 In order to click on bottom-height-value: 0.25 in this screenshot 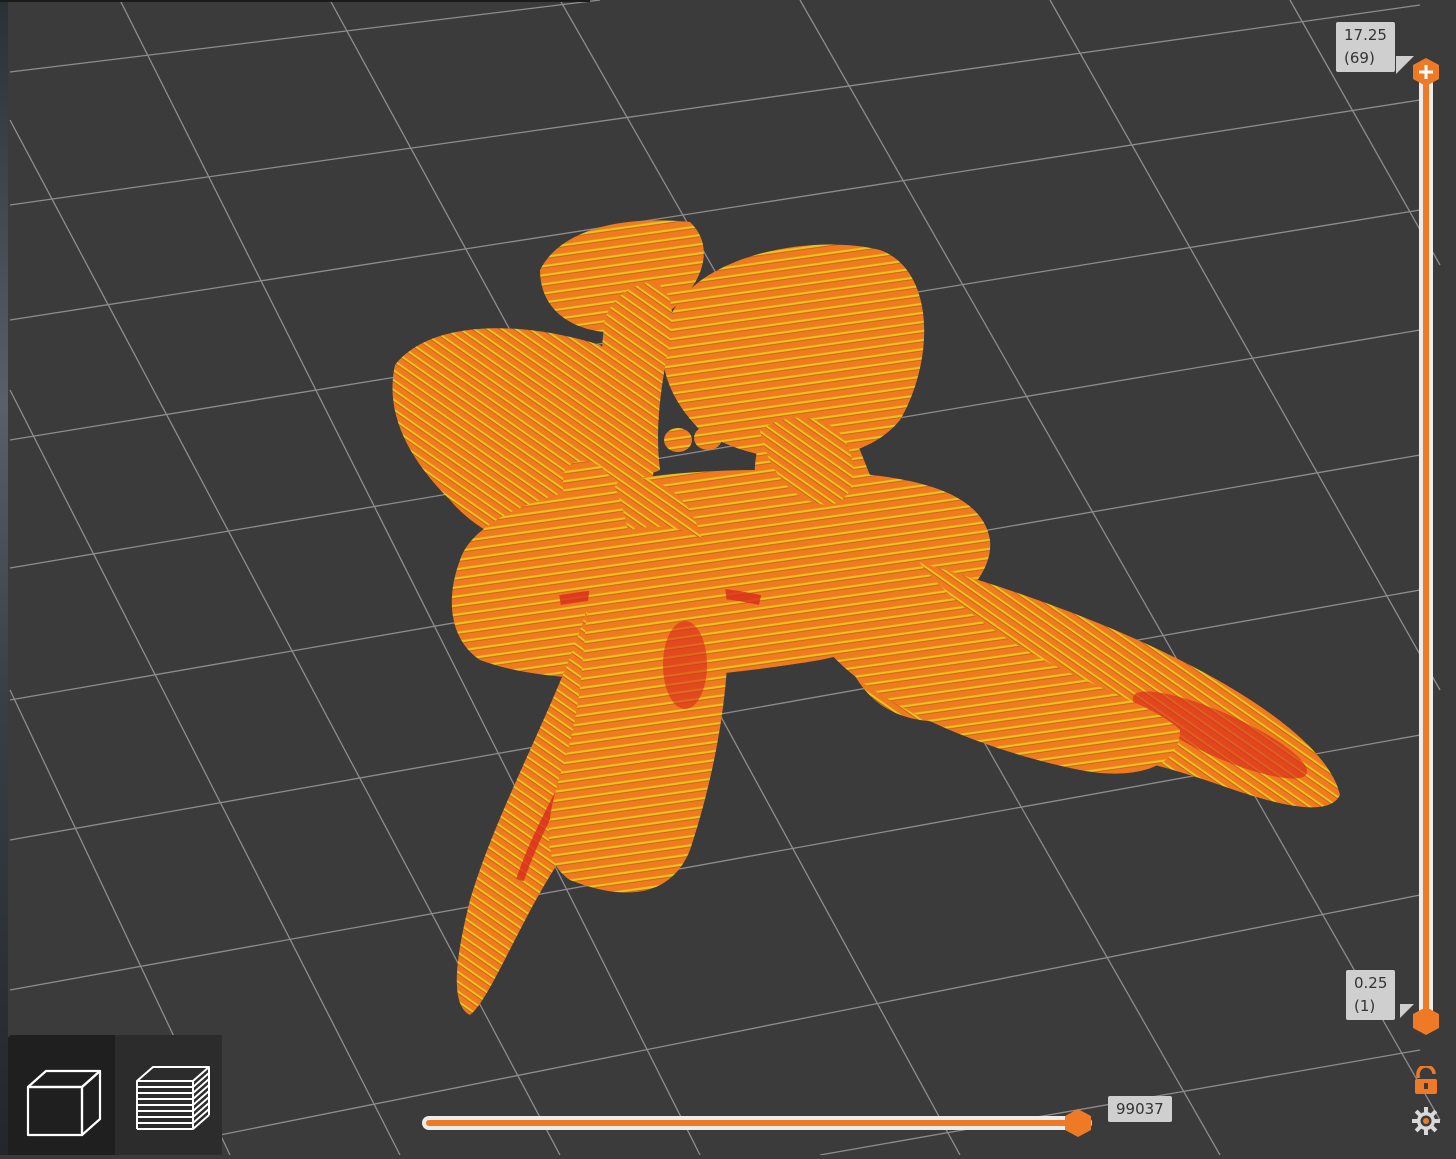, I will do `click(1371, 983)`.